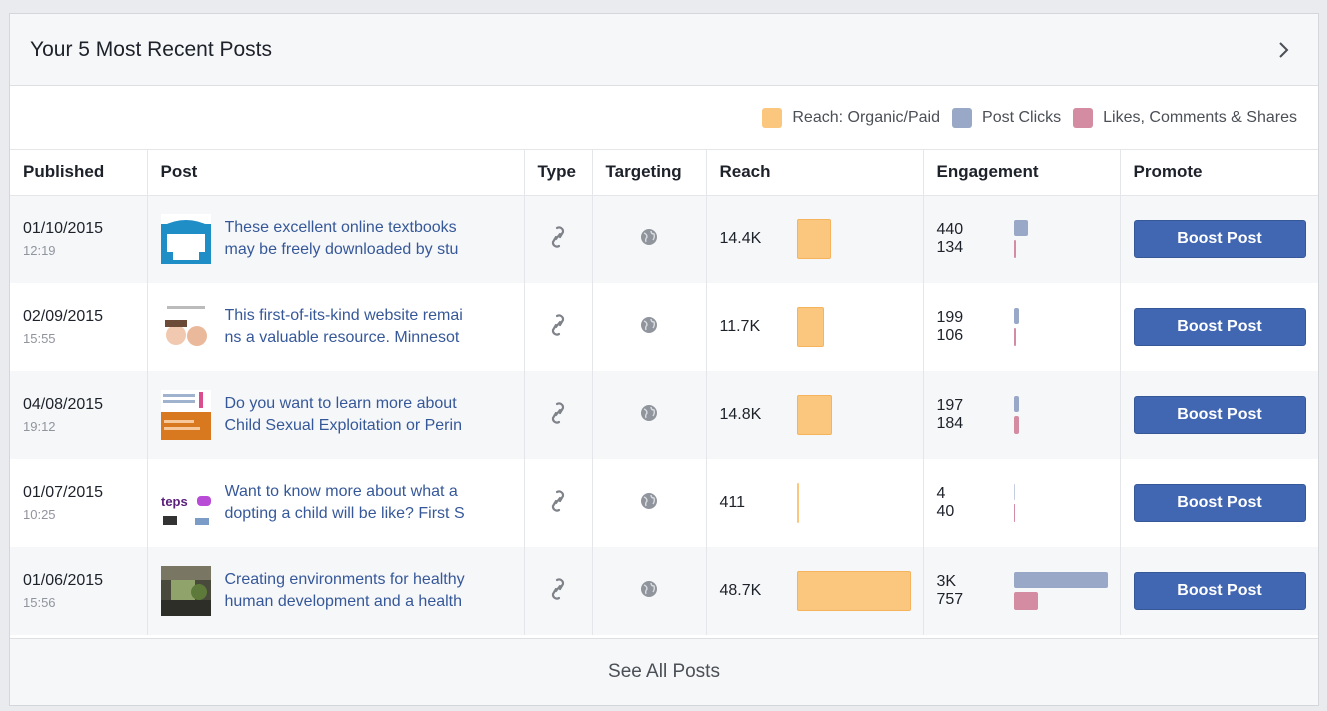 The image size is (1327, 711). Describe the element at coordinates (950, 230) in the screenshot. I see `post-clicks-value: 440` at that location.